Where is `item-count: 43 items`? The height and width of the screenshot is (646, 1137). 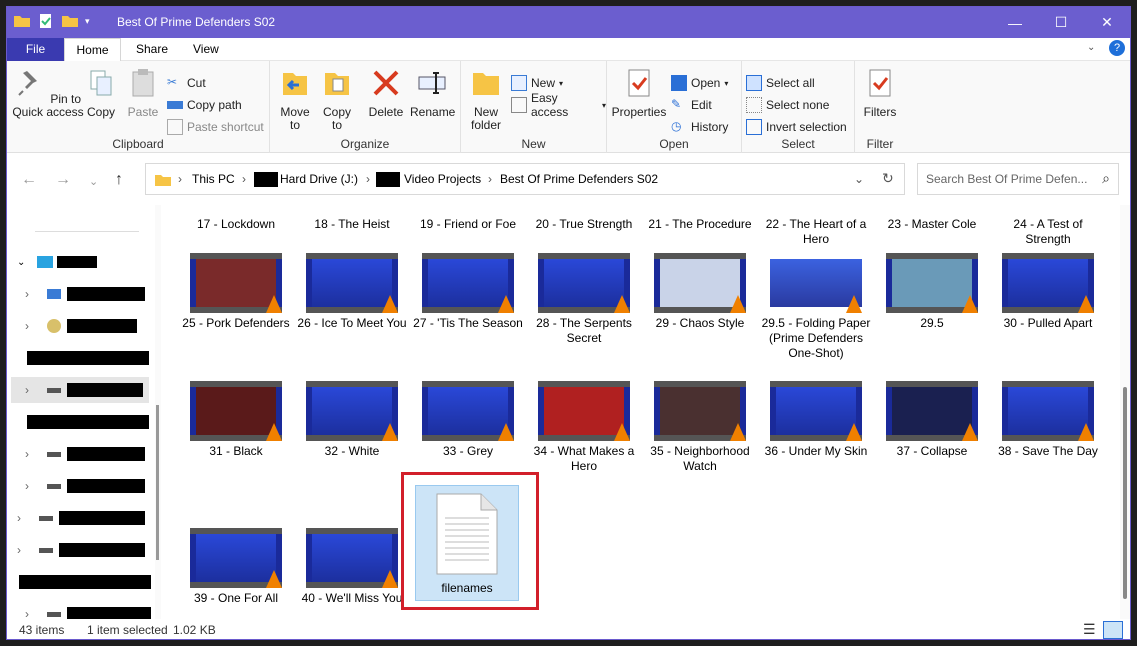
item-count: 43 items is located at coordinates (42, 630).